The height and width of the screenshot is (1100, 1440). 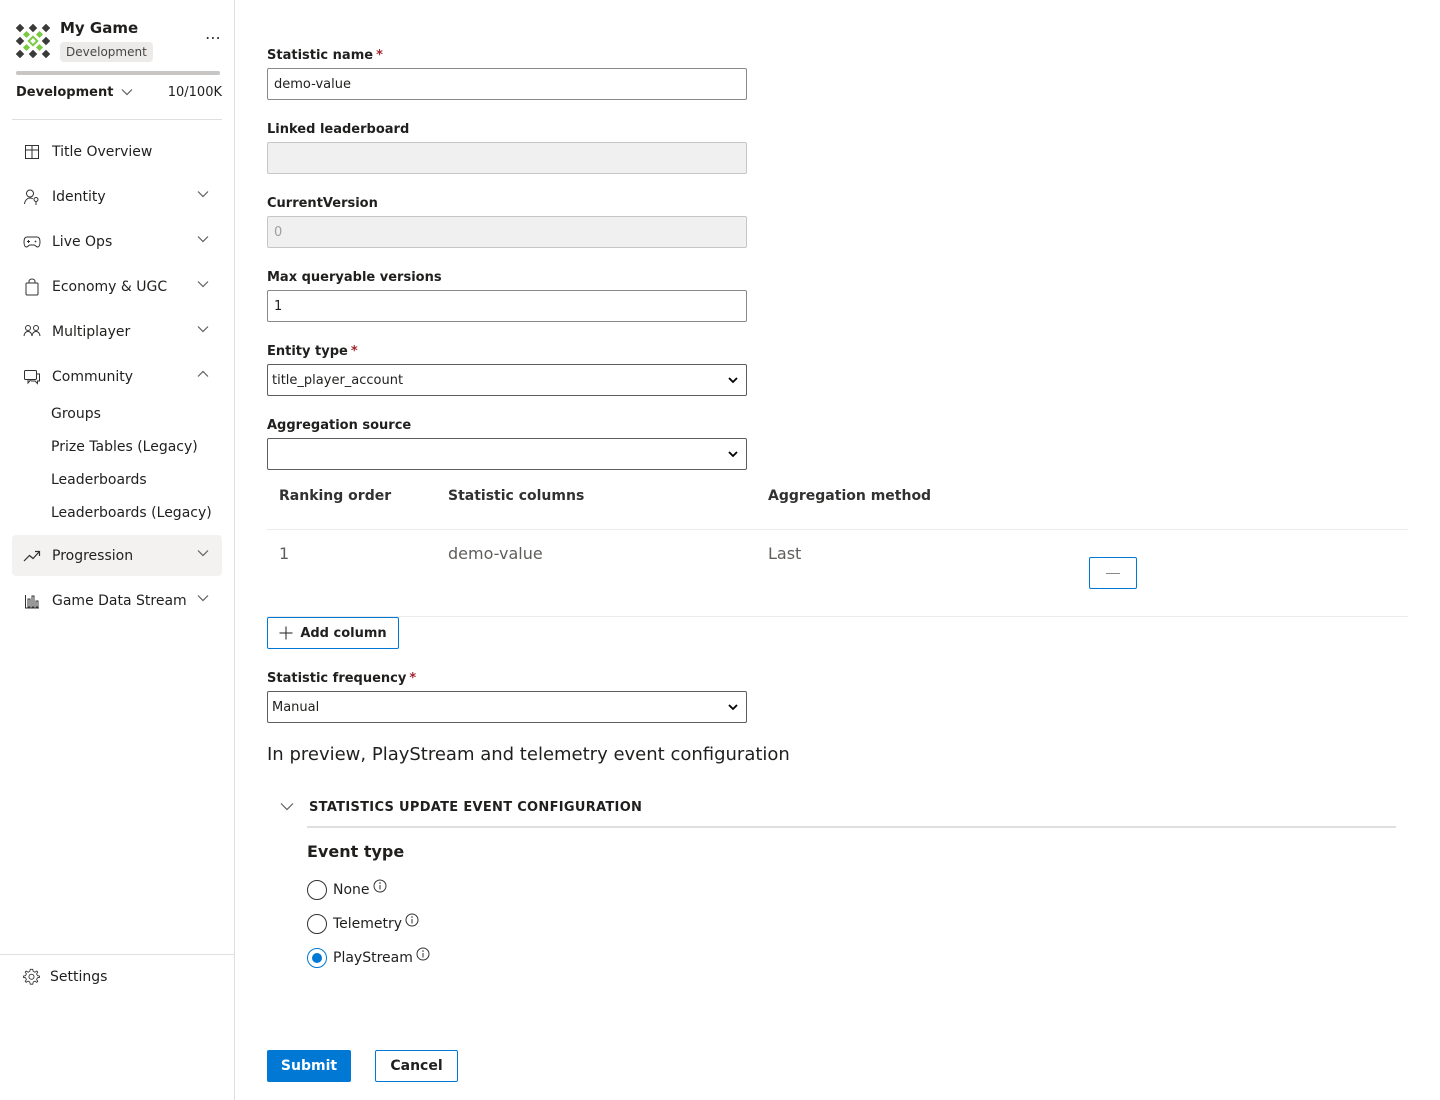 What do you see at coordinates (117, 479) in the screenshot?
I see `sidebar-subitem-leaderboards: Leaderboards` at bounding box center [117, 479].